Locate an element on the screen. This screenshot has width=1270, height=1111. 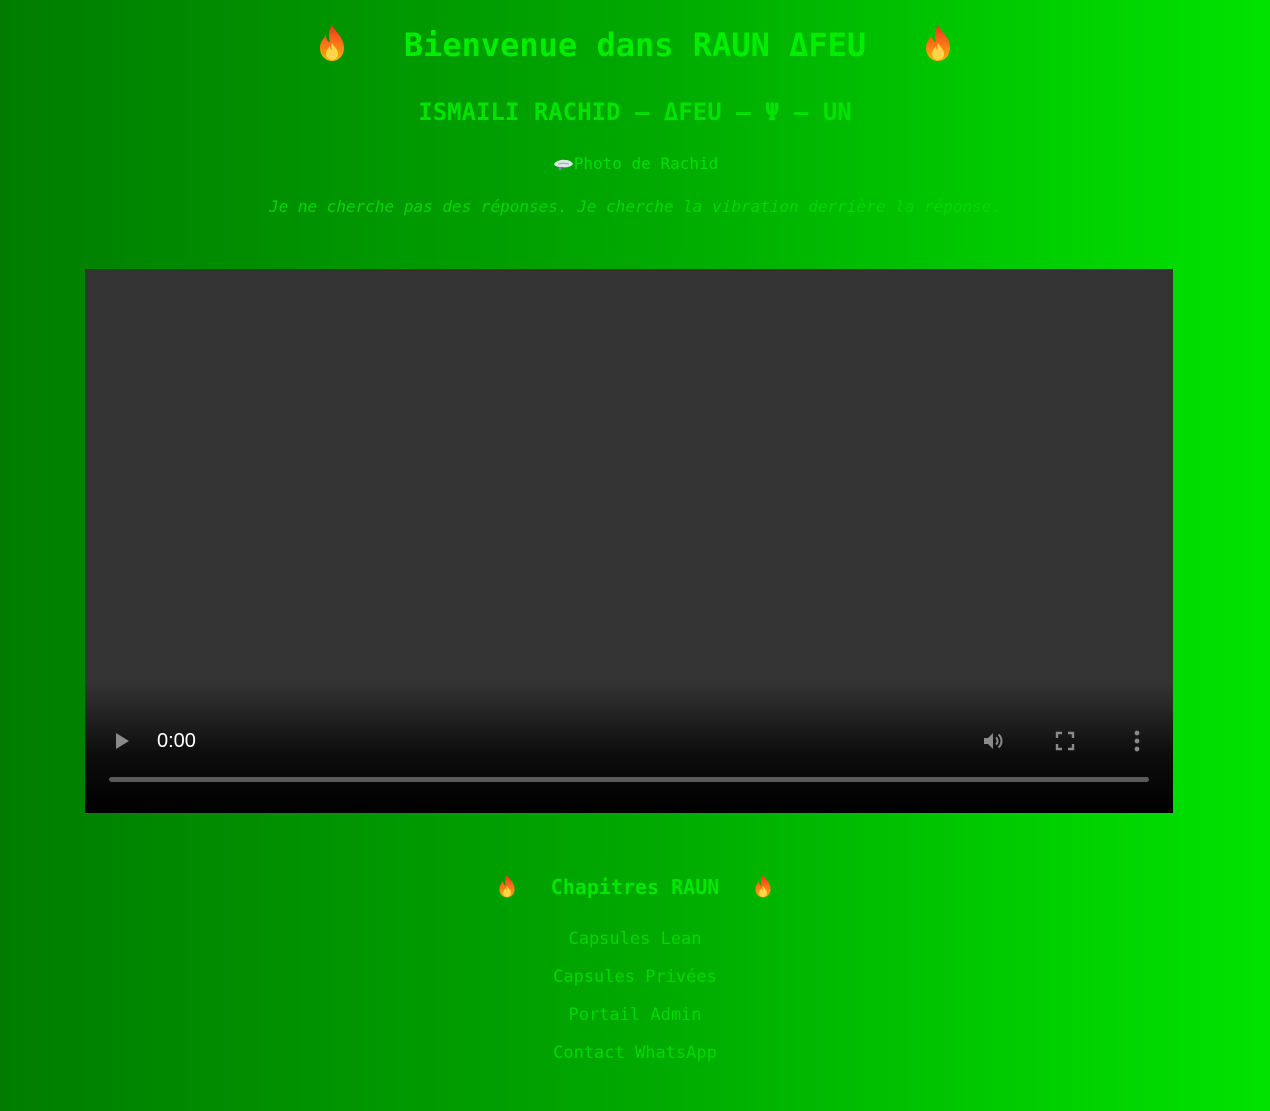
page-title-text: Bienvenue dans RAUN ΔFEU is located at coordinates (635, 45).